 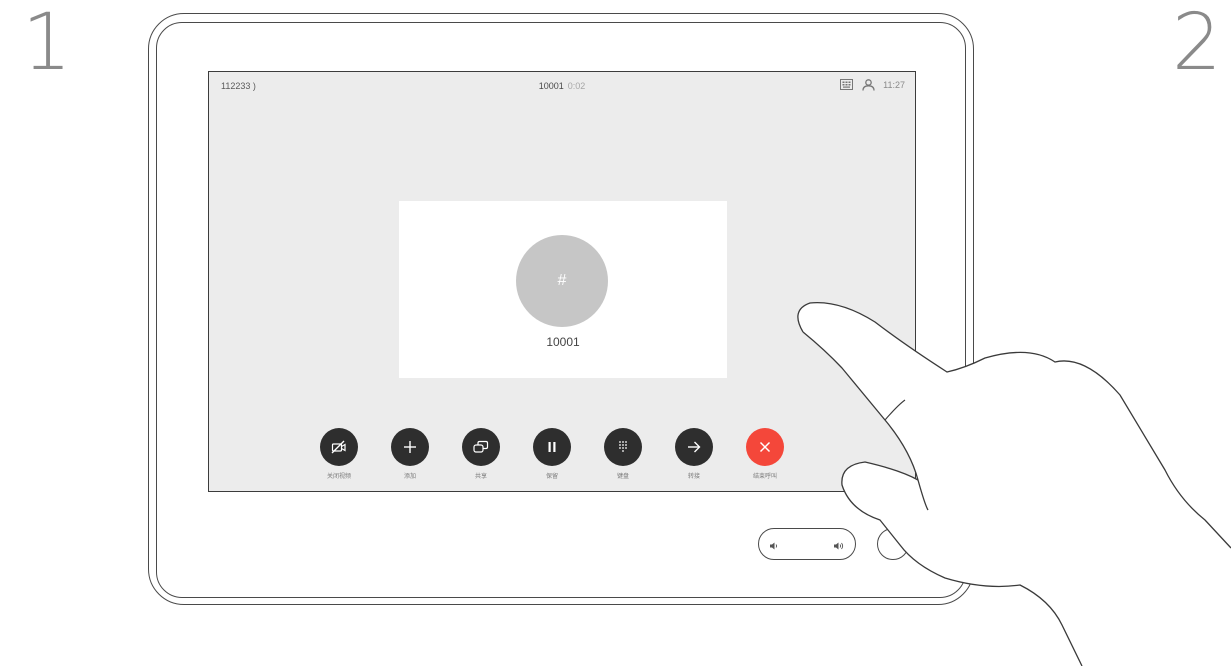 I want to click on share-icon, so click(x=481, y=446).